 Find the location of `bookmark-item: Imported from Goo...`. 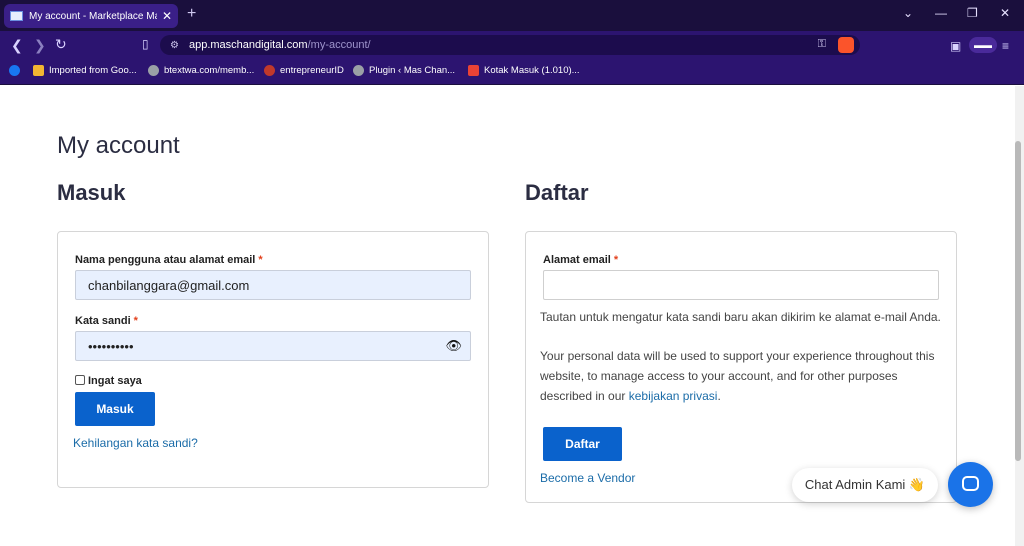

bookmark-item: Imported from Goo... is located at coordinates (85, 70).